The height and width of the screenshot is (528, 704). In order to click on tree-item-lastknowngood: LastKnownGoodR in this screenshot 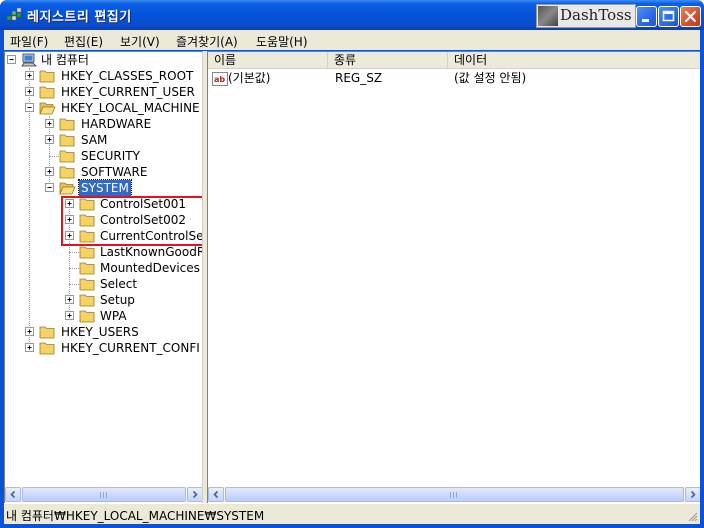, I will do `click(103, 252)`.